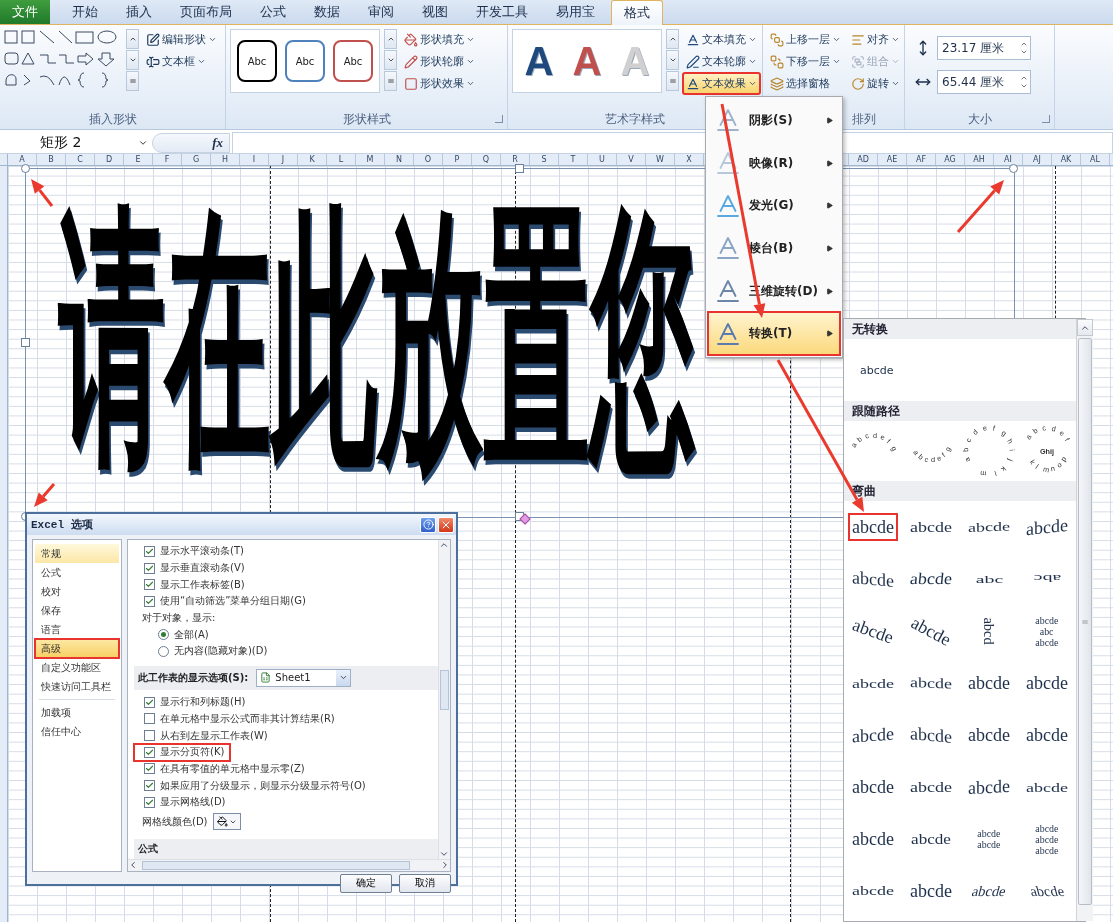 This screenshot has height=922, width=1113. Describe the element at coordinates (721, 61) in the screenshot. I see `text-format-button: 文本轮廓` at that location.